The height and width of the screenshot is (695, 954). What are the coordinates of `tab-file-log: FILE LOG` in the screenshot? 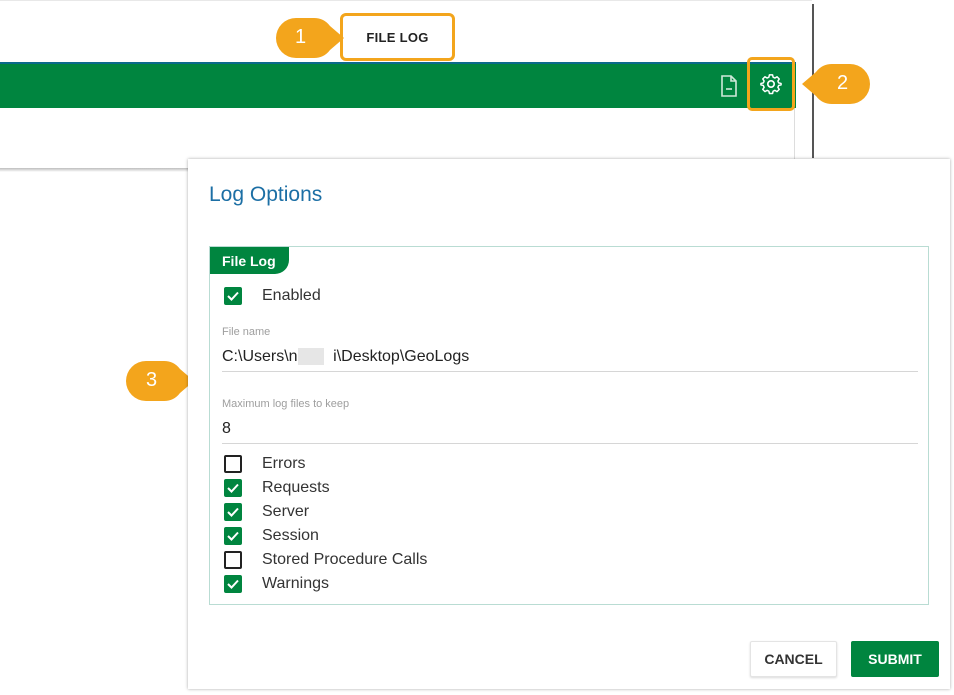 It's located at (397, 37).